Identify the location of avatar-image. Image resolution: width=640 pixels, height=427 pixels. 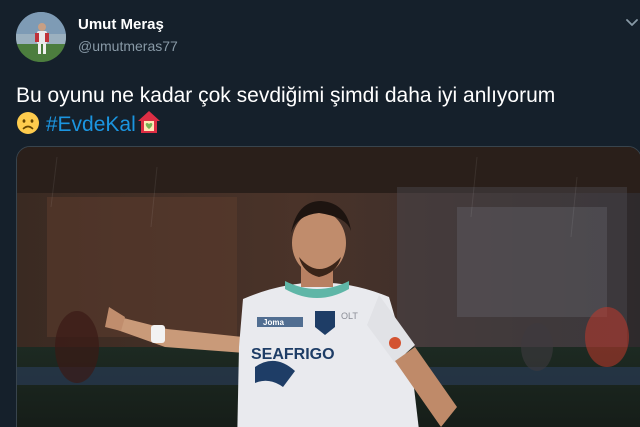
(41, 37).